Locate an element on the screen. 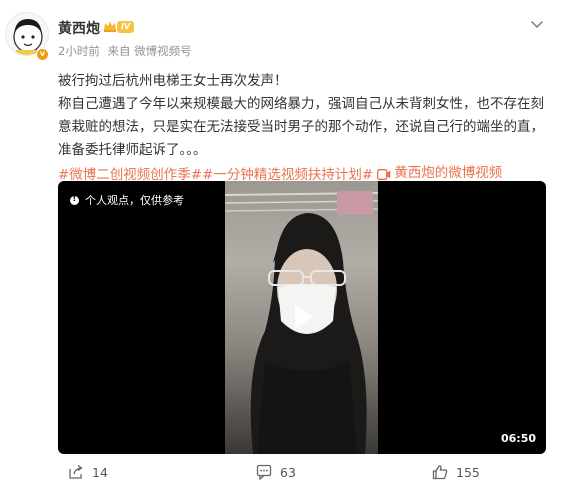 Image resolution: width=568 pixels, height=488 pixels. info-icon is located at coordinates (74, 199).